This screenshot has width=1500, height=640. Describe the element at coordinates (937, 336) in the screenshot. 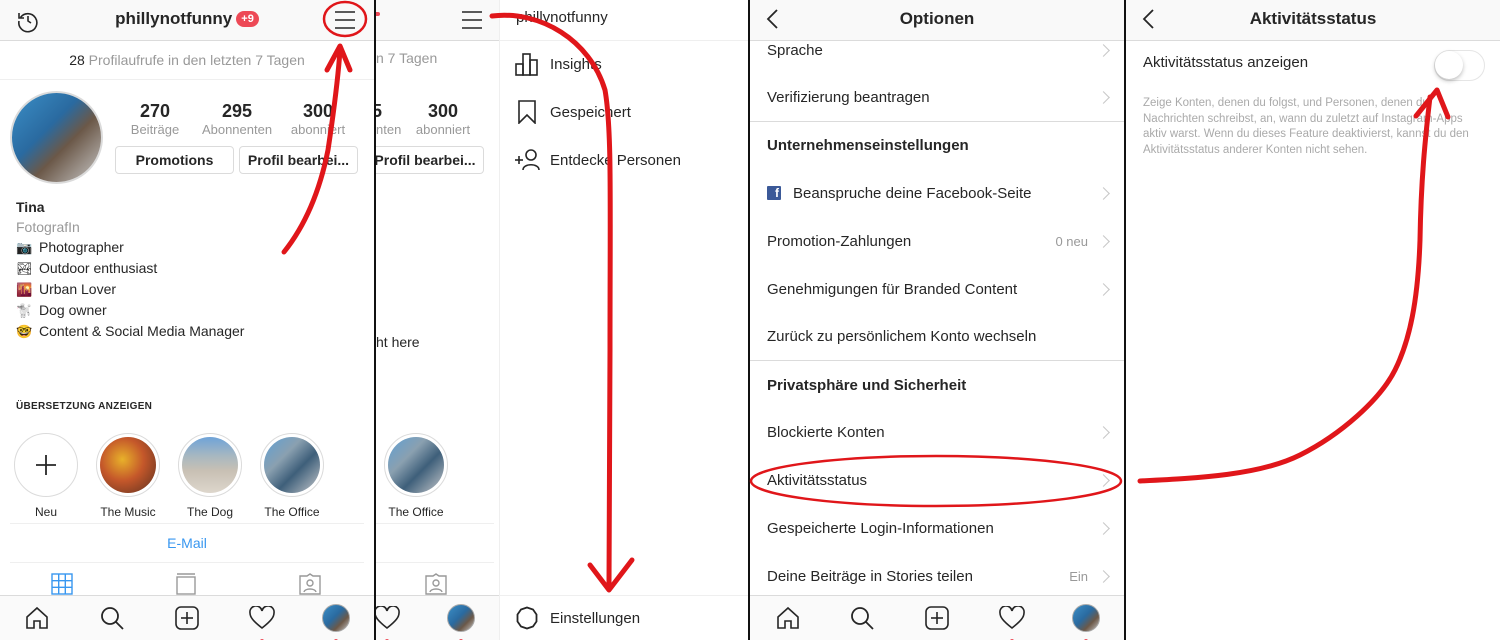

I see `option-switch-personal-account: Zurück zu persönlichem Konto wechseln` at that location.